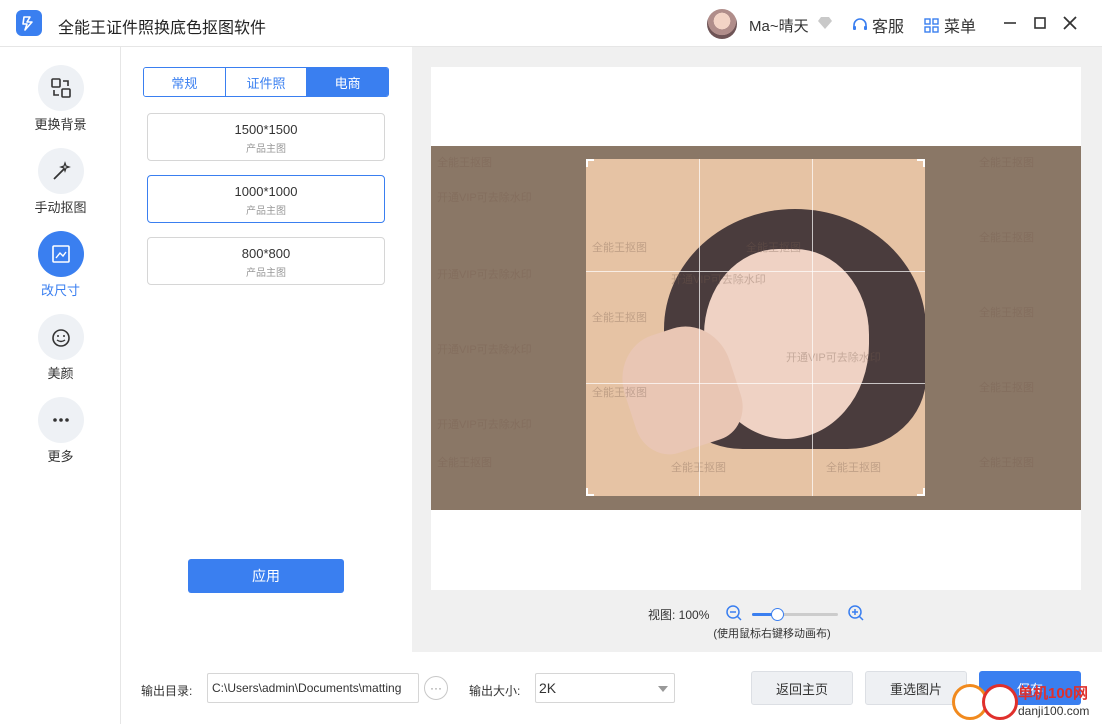  I want to click on canvas-hint: (使用鼠标右键移动画布), so click(772, 634).